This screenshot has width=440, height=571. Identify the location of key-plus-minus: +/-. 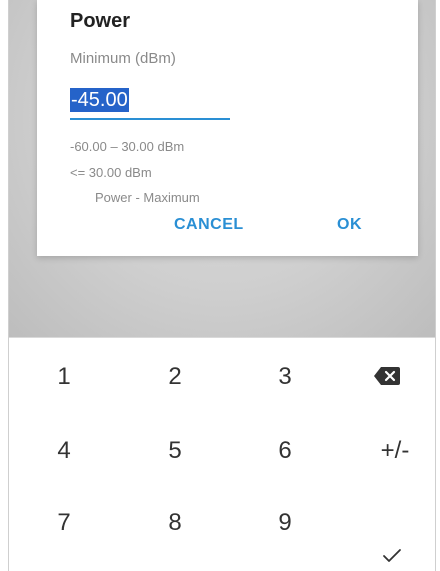
(395, 451).